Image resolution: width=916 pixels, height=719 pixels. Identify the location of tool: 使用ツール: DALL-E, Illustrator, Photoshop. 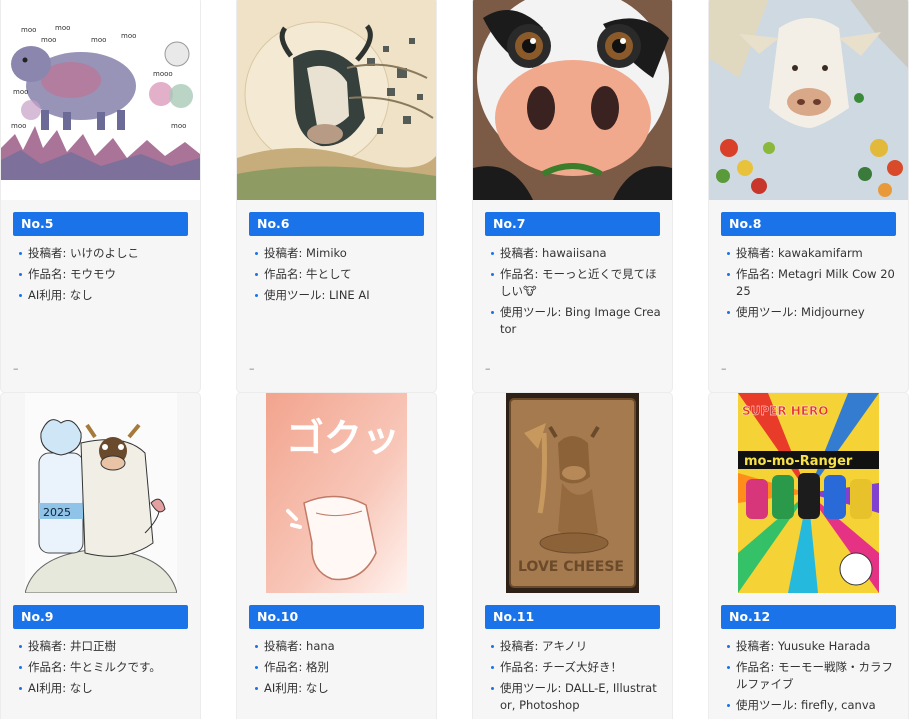
(577, 697).